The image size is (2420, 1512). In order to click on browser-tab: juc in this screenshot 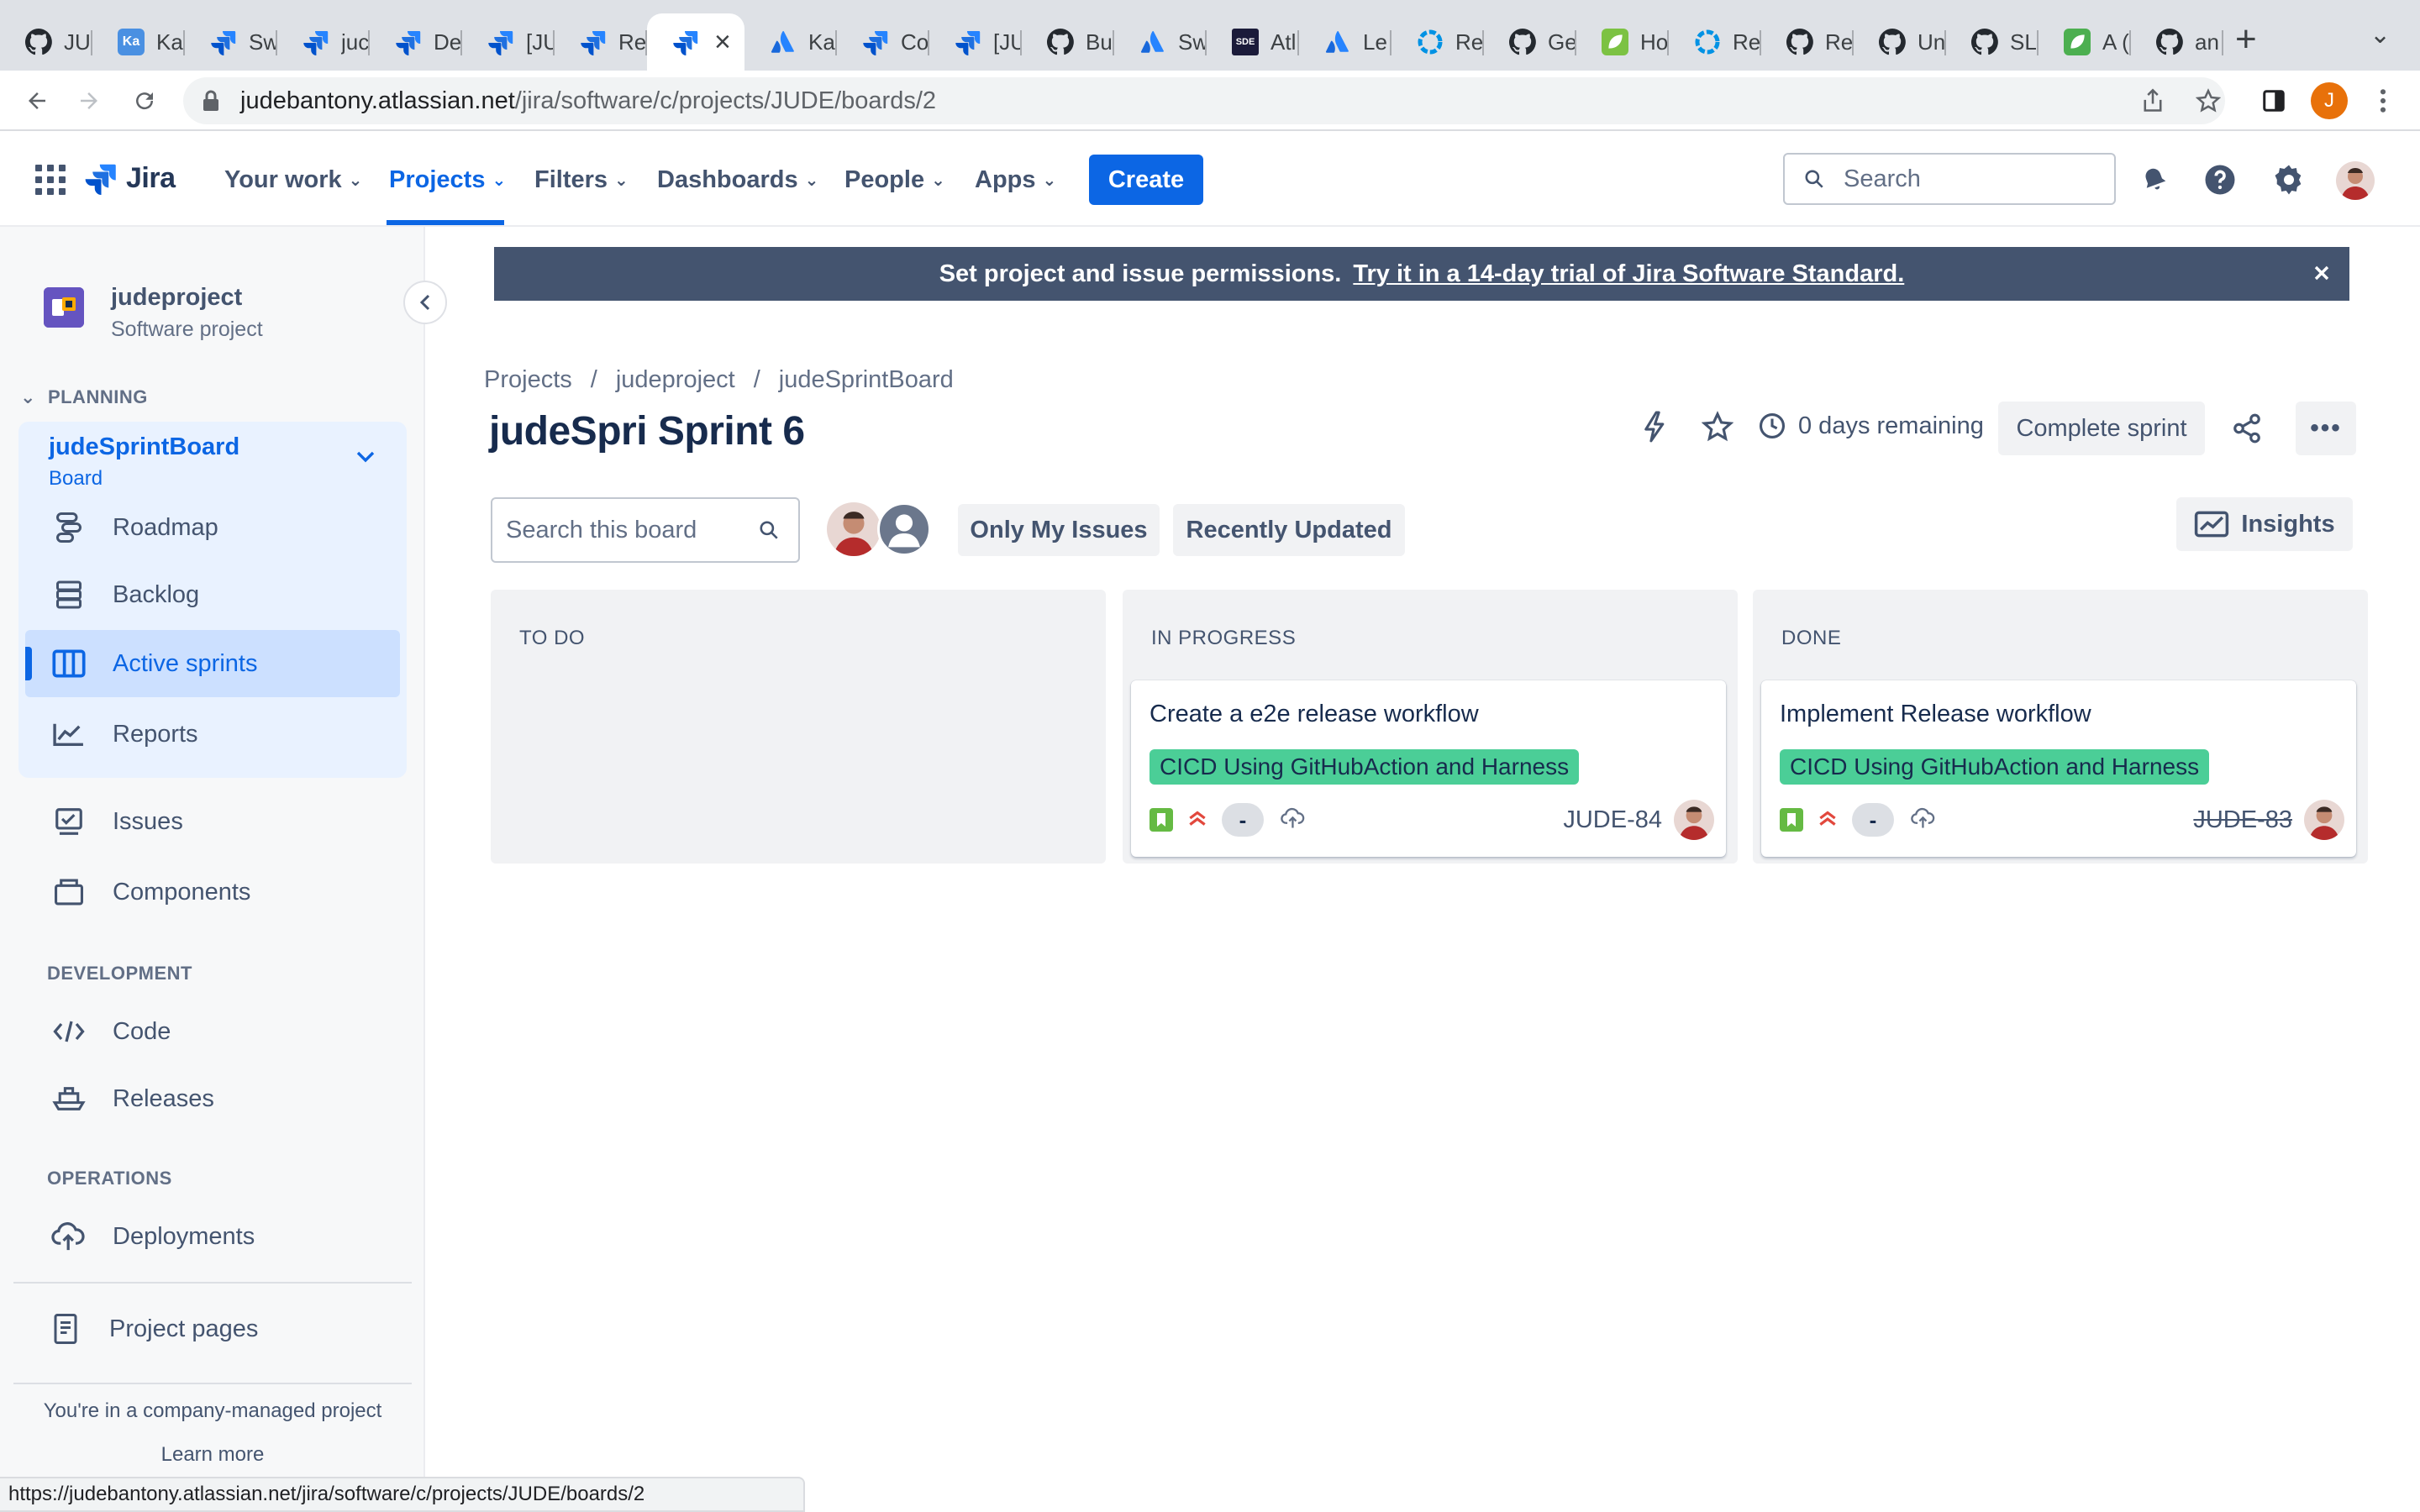, I will do `click(323, 42)`.